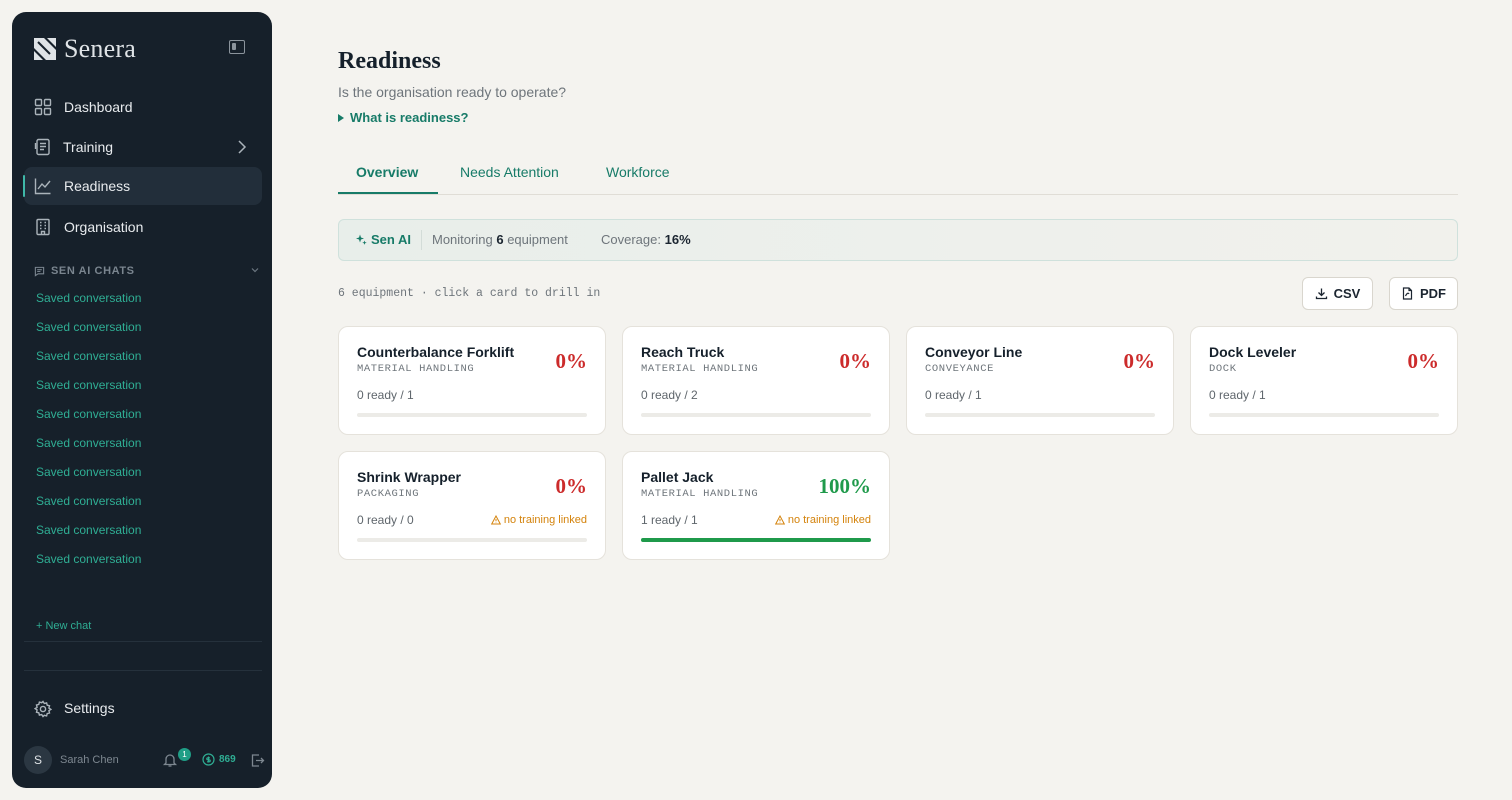  Describe the element at coordinates (385, 520) in the screenshot. I see `ready-count: 0 ready / 0` at that location.